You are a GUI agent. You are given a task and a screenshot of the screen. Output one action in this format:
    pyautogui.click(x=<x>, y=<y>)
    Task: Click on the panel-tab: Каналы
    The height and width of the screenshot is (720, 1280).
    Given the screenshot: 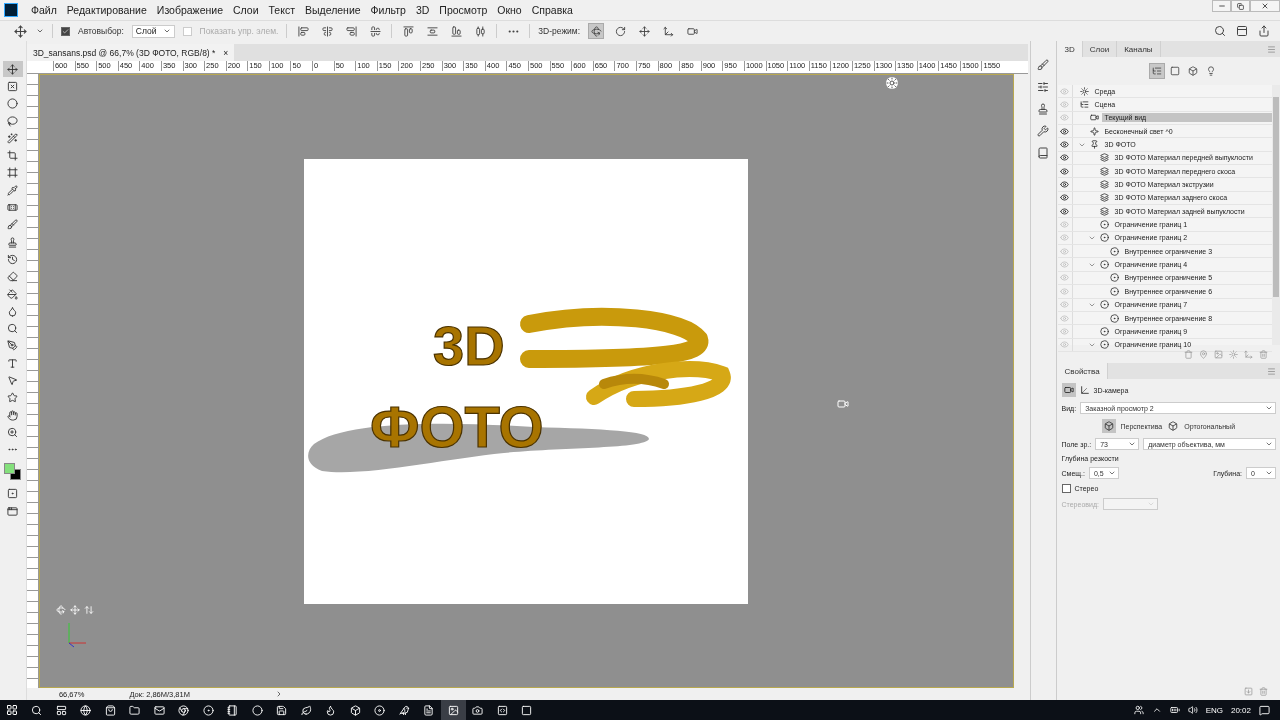 What is the action you would take?
    pyautogui.click(x=1139, y=49)
    